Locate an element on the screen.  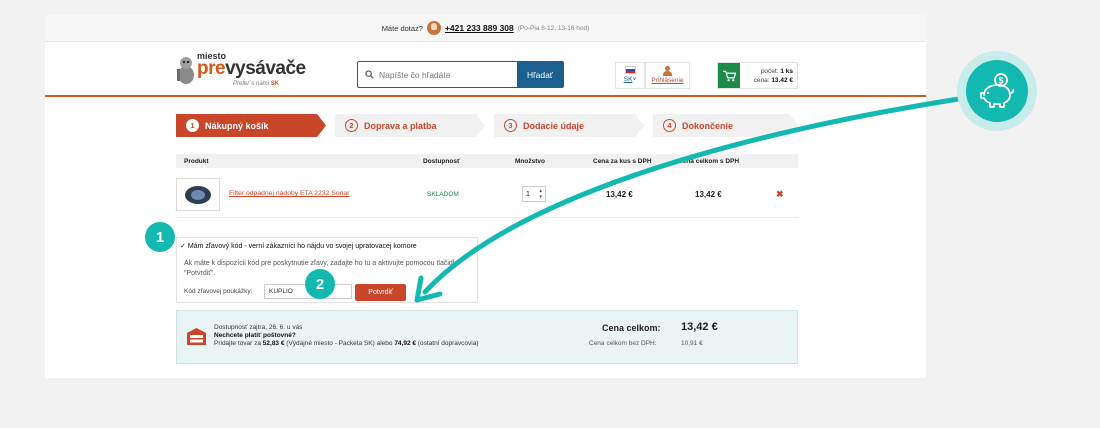
step-label: Dodacie údaje is located at coordinates (554, 125).